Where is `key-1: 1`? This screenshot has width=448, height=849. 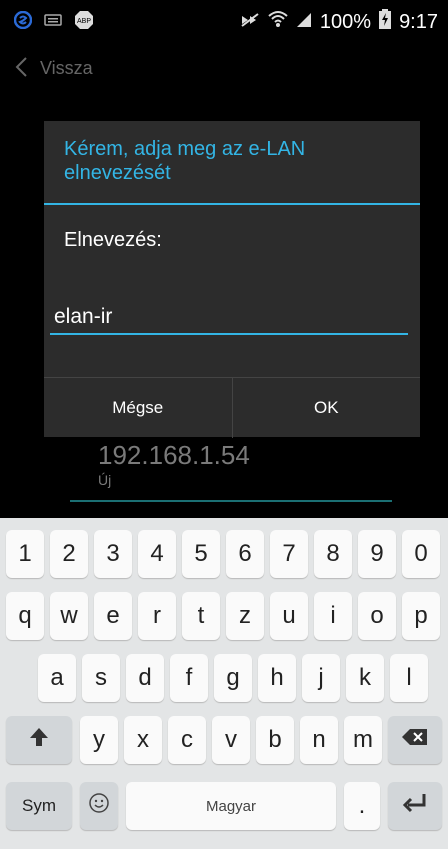 key-1: 1 is located at coordinates (25, 554).